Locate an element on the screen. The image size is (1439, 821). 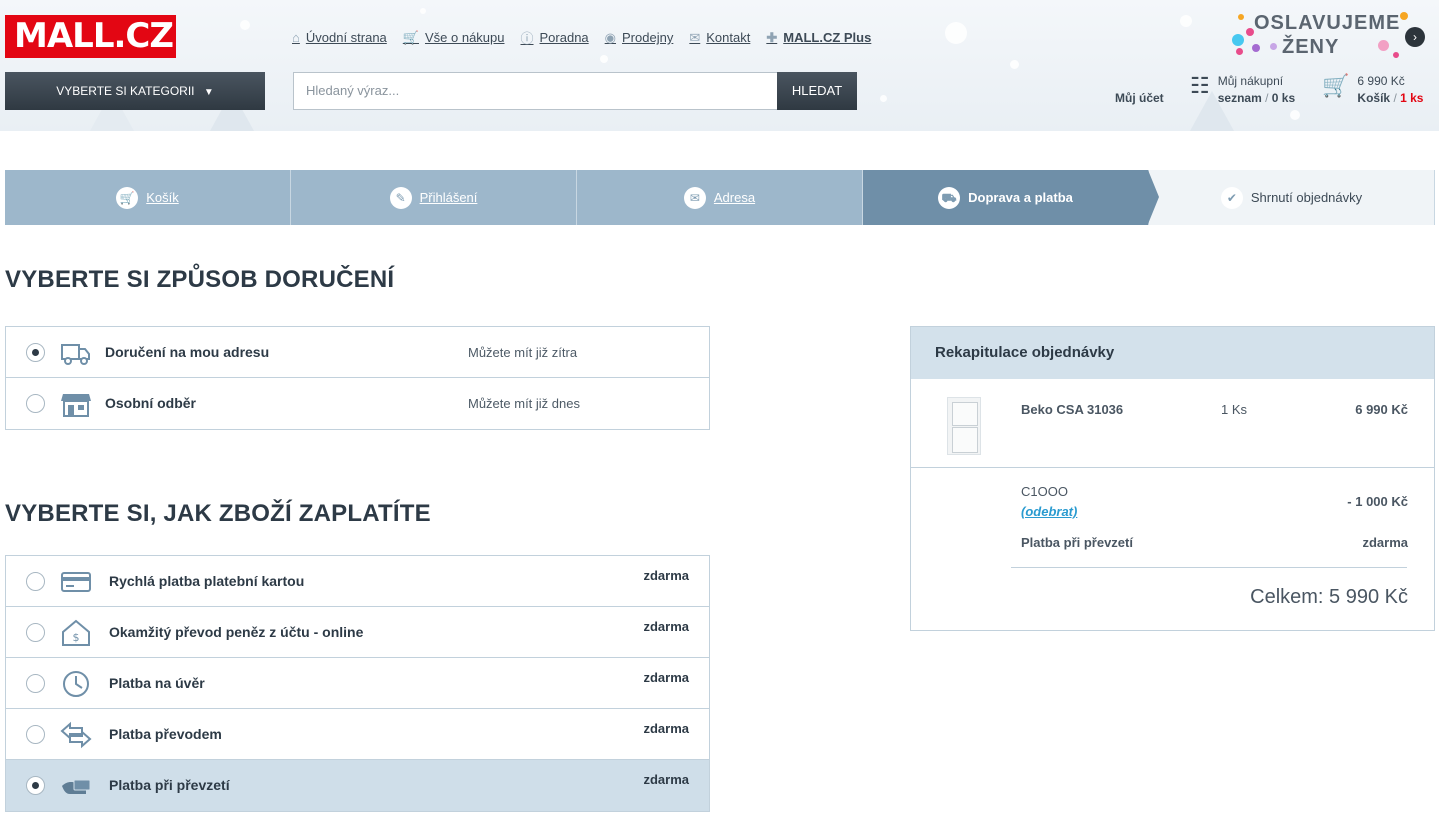
payment-radio-cash-on-delivery is located at coordinates (35, 785).